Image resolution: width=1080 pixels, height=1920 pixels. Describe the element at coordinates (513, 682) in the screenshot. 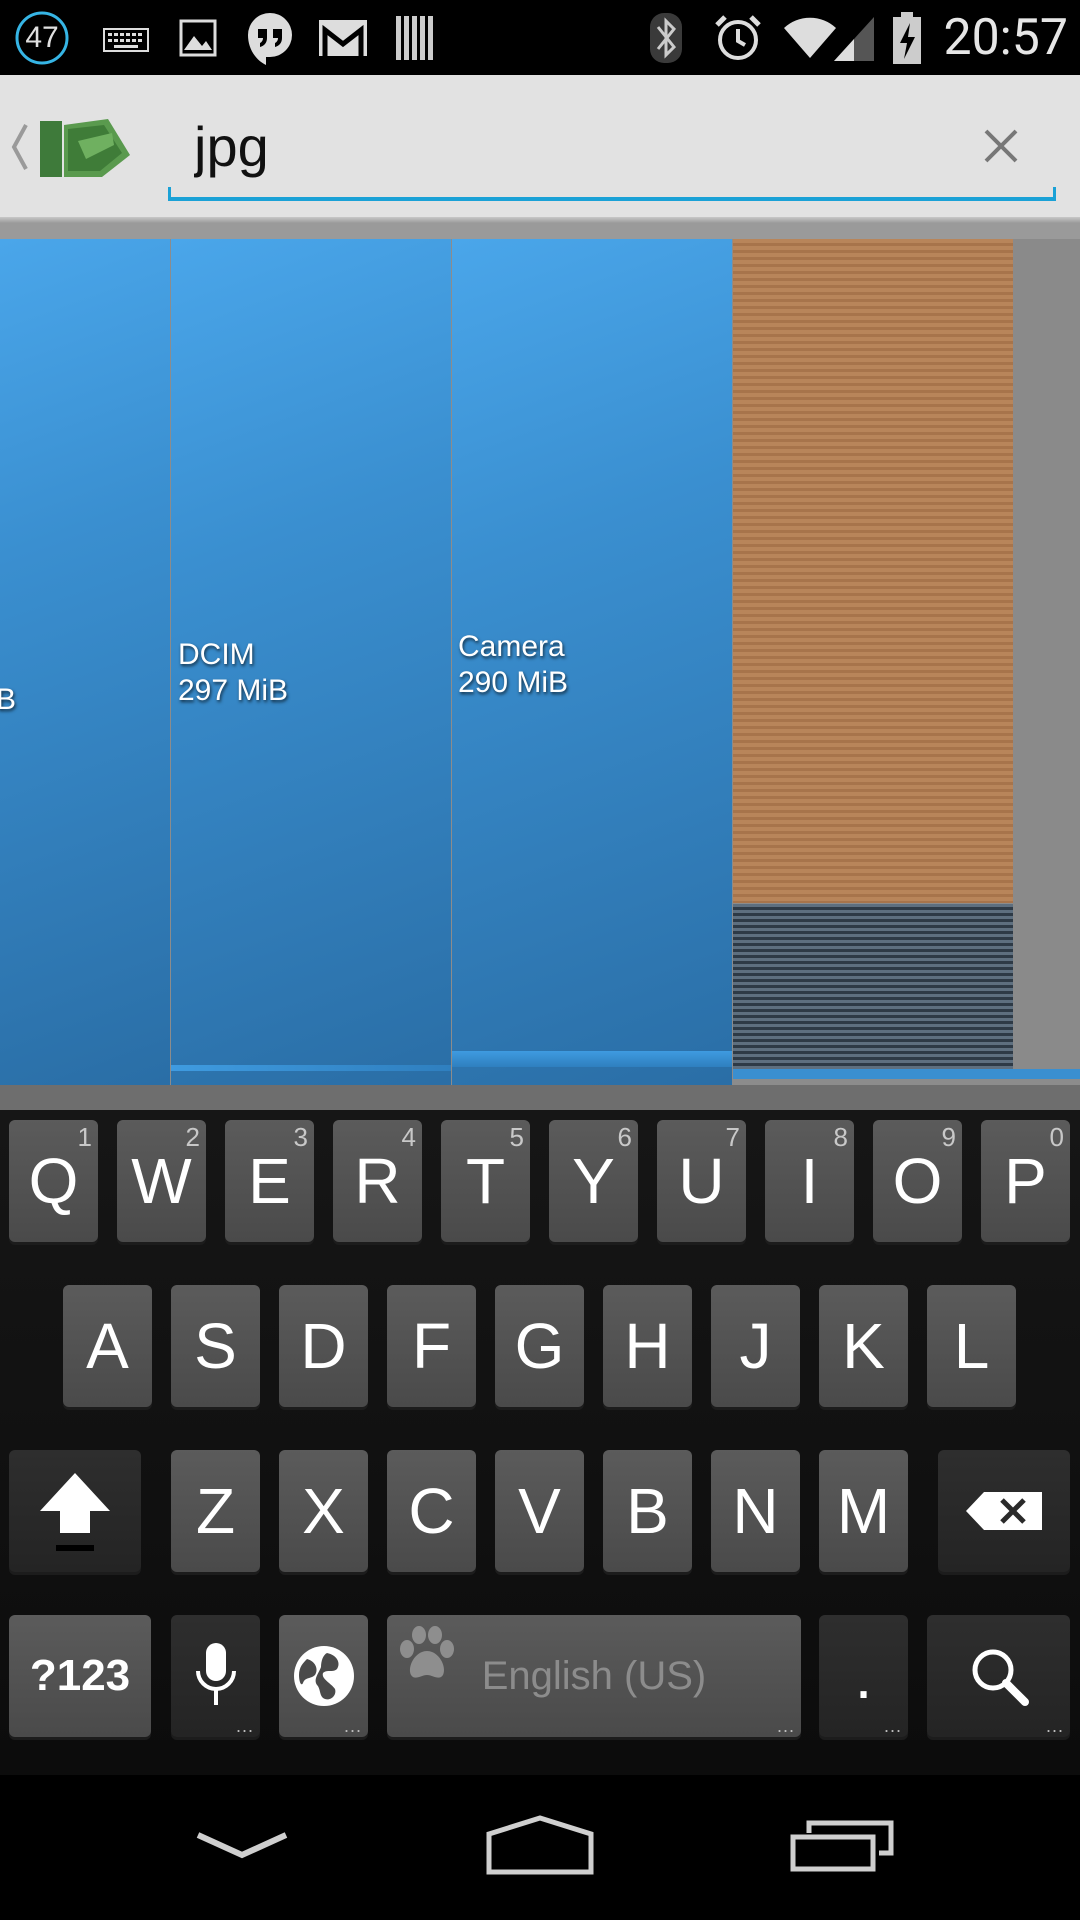

I see `tile-size: 290 MiB` at that location.